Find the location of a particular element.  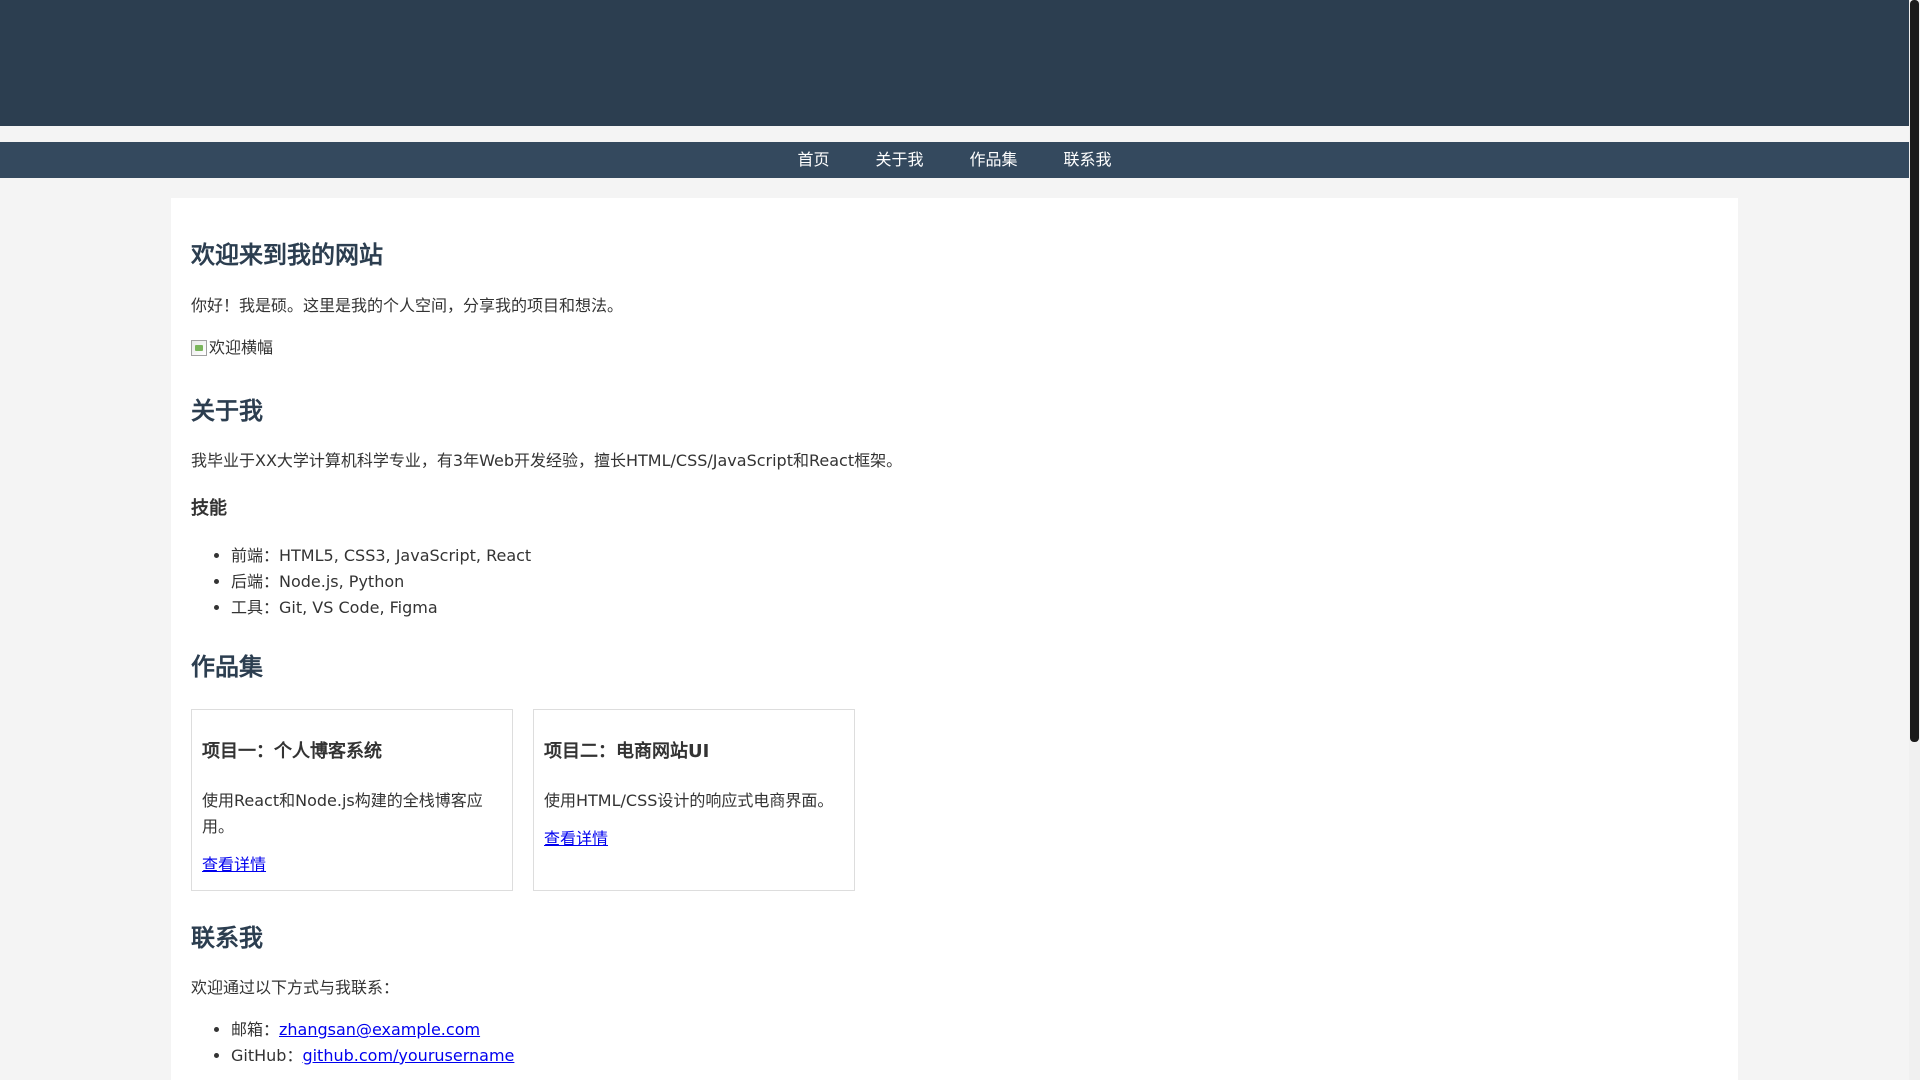

contact-intro: 欢迎通过以下方式与我联系： is located at coordinates (295, 987).